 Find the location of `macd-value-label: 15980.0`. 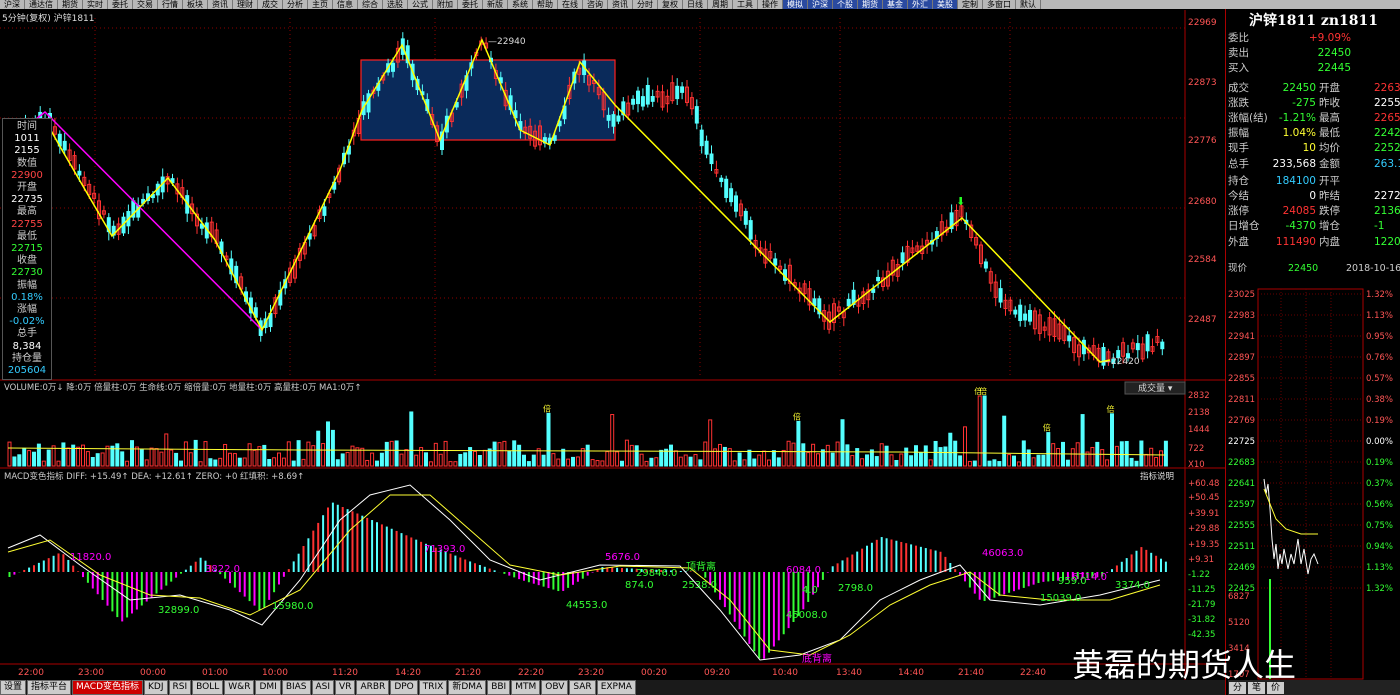

macd-value-label: 15980.0 is located at coordinates (292, 606).